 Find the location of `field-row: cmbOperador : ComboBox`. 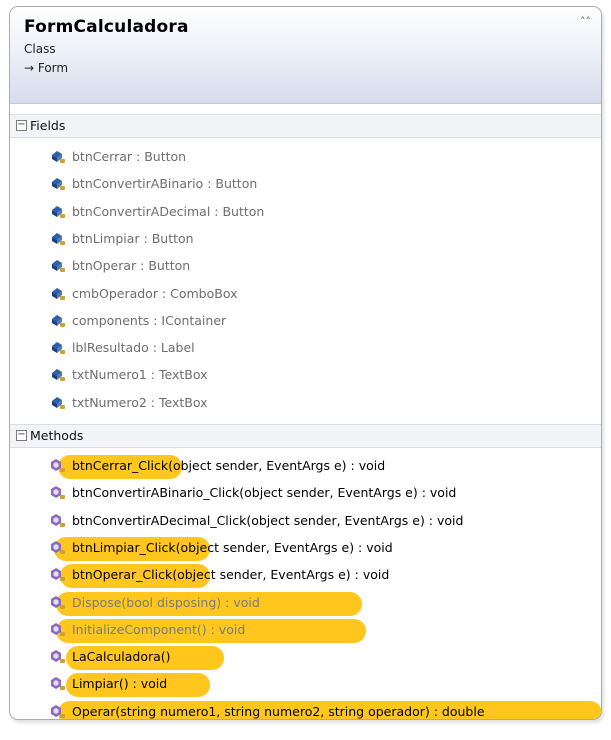

field-row: cmbOperador : ComboBox is located at coordinates (305, 294).